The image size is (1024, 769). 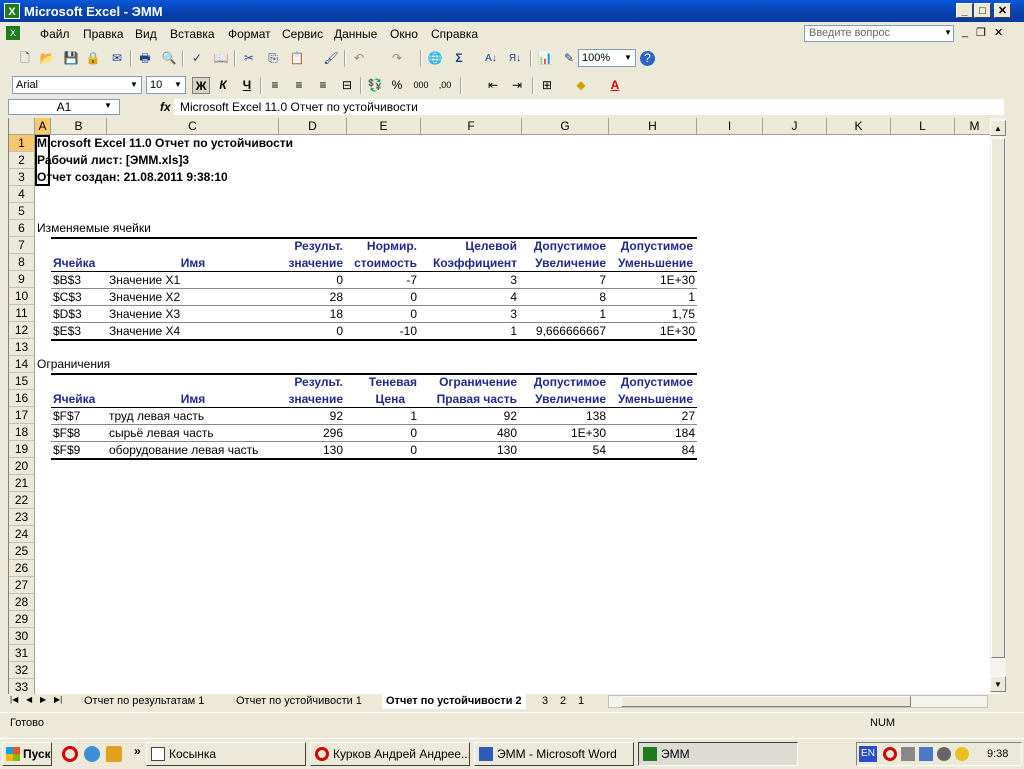 I want to click on chart-wizard-icon: 📊, so click(x=545, y=58).